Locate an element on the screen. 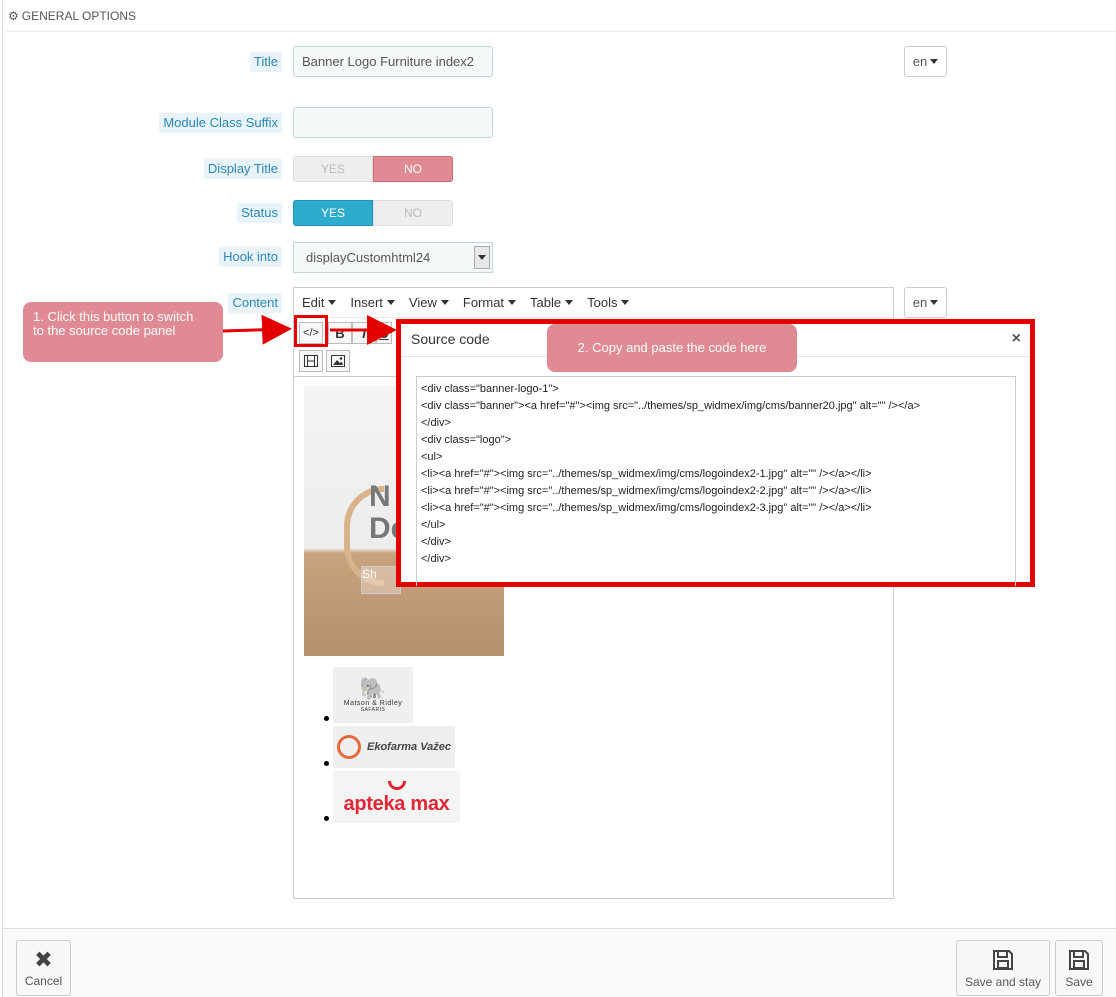  film-icon is located at coordinates (311, 361).